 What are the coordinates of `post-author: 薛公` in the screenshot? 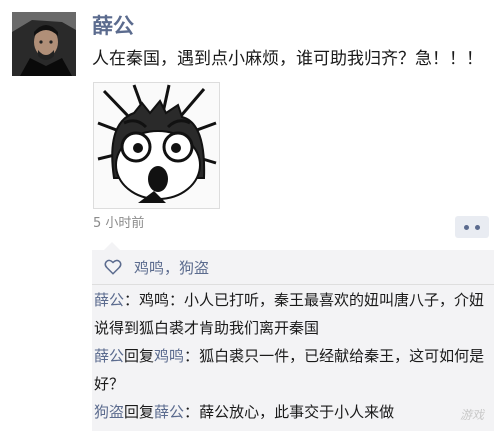 It's located at (113, 26).